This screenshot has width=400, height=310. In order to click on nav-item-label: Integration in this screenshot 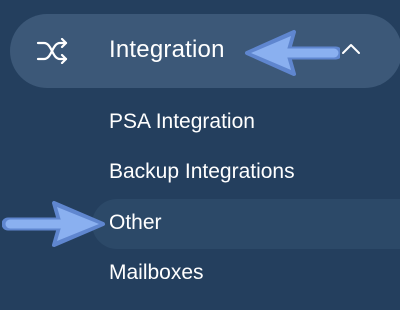, I will do `click(167, 49)`.